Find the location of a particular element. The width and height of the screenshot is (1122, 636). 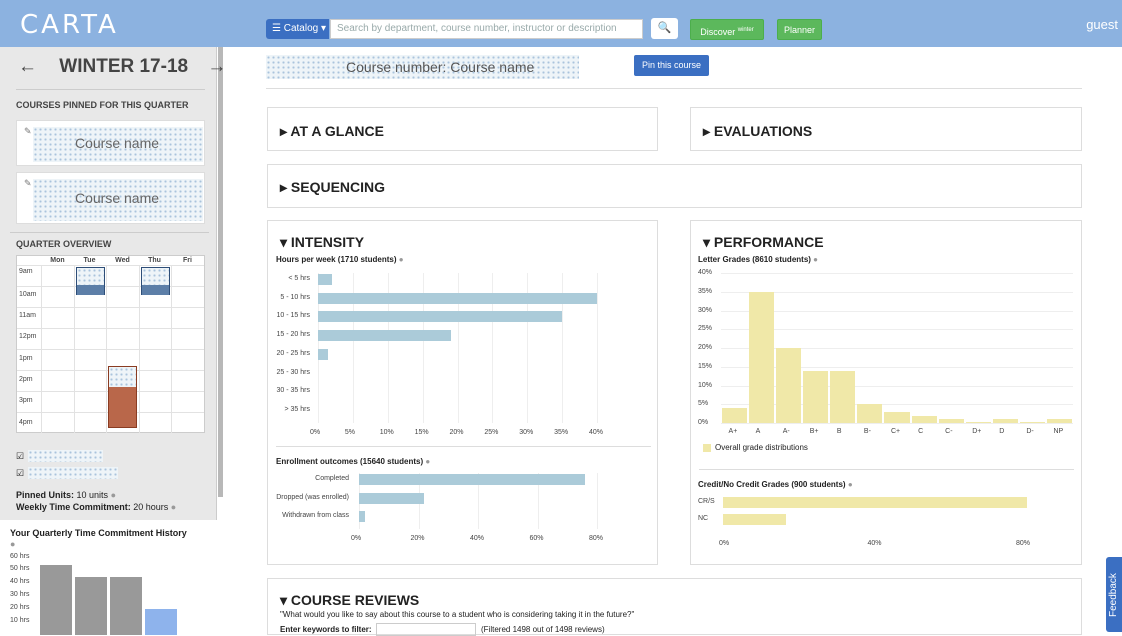

catalog-dropdown-button: ☰ Catalog ▾ is located at coordinates (297, 29).